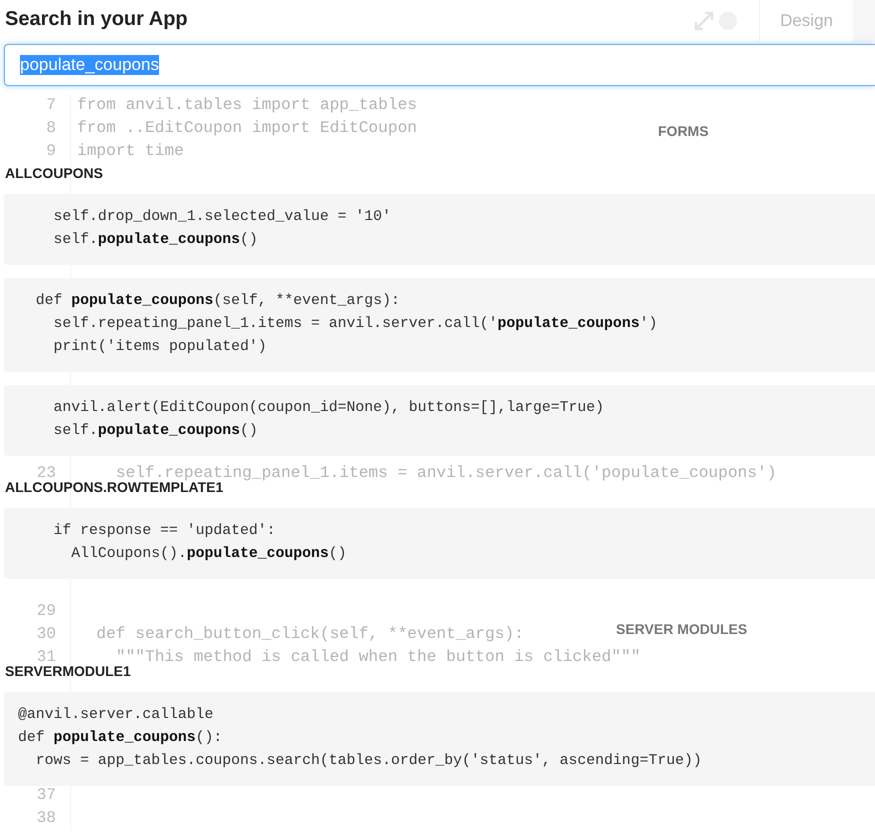  Describe the element at coordinates (682, 630) in the screenshot. I see `category-heading: SERVER MODULES` at that location.